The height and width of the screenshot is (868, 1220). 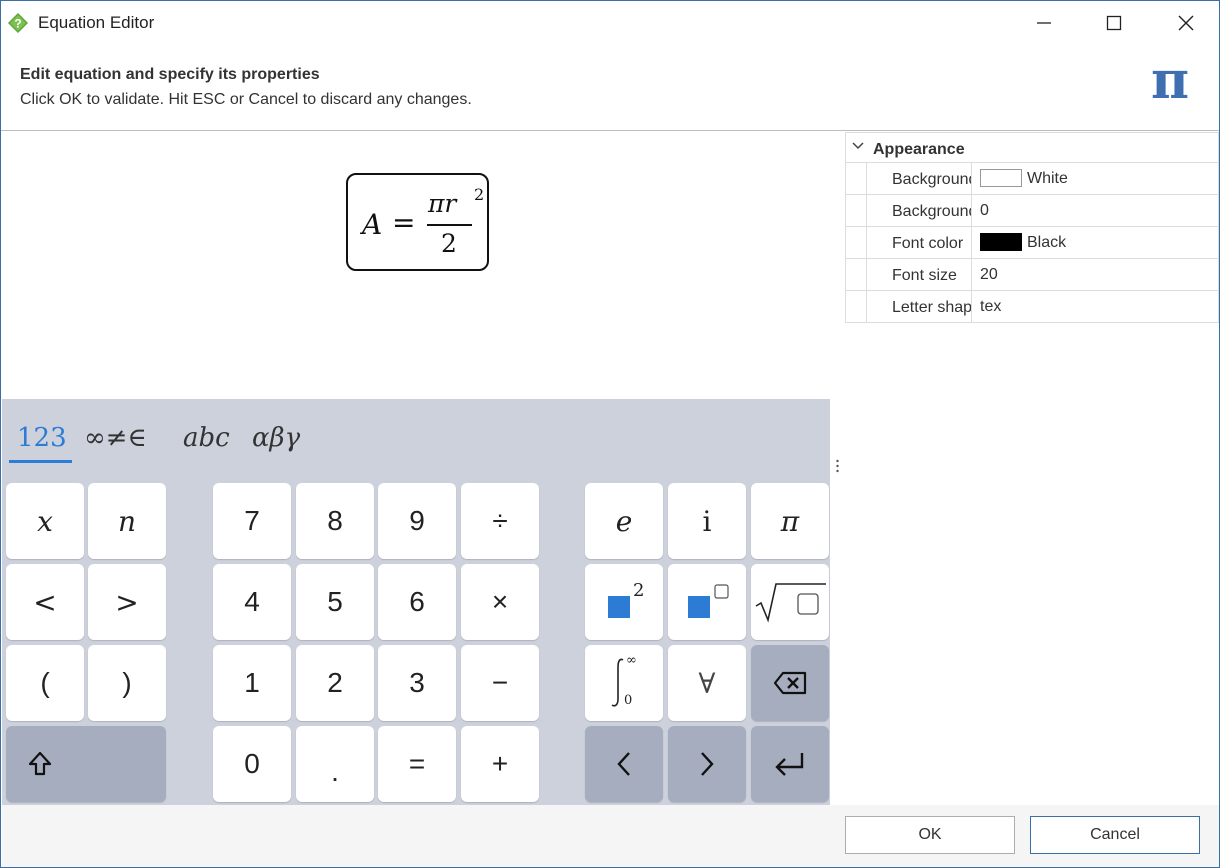 I want to click on key-label: ., so click(x=335, y=771).